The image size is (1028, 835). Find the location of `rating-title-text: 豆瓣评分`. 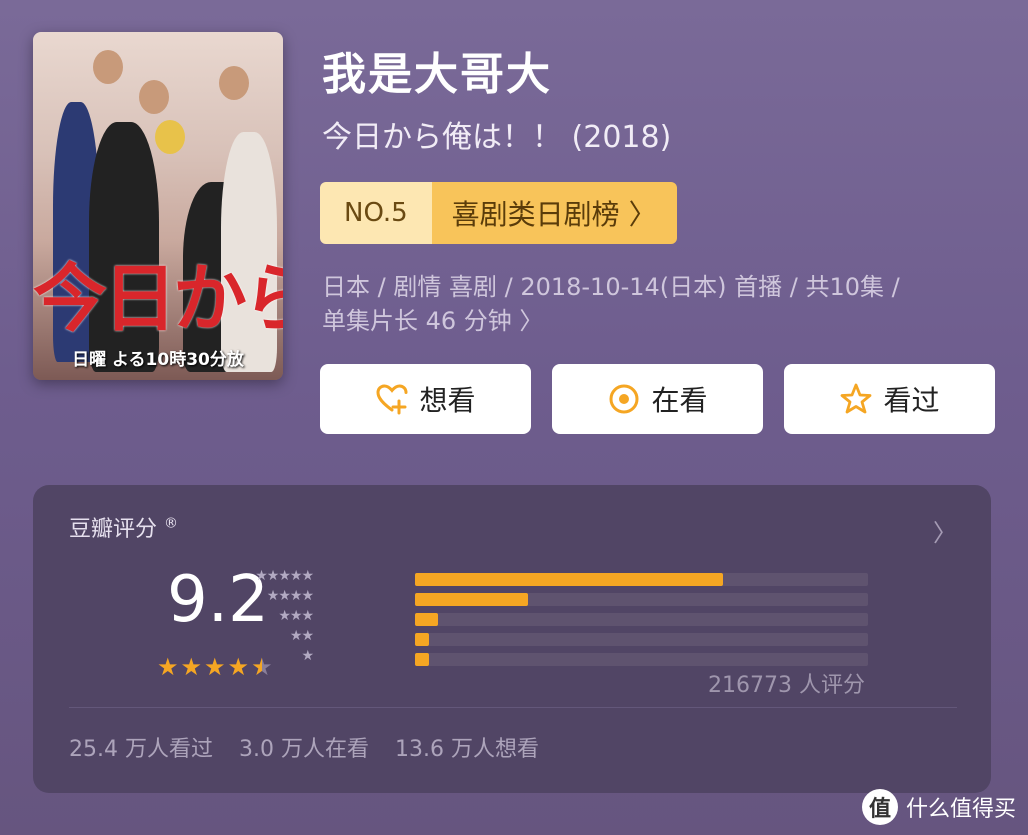

rating-title-text: 豆瓣评分 is located at coordinates (113, 529).